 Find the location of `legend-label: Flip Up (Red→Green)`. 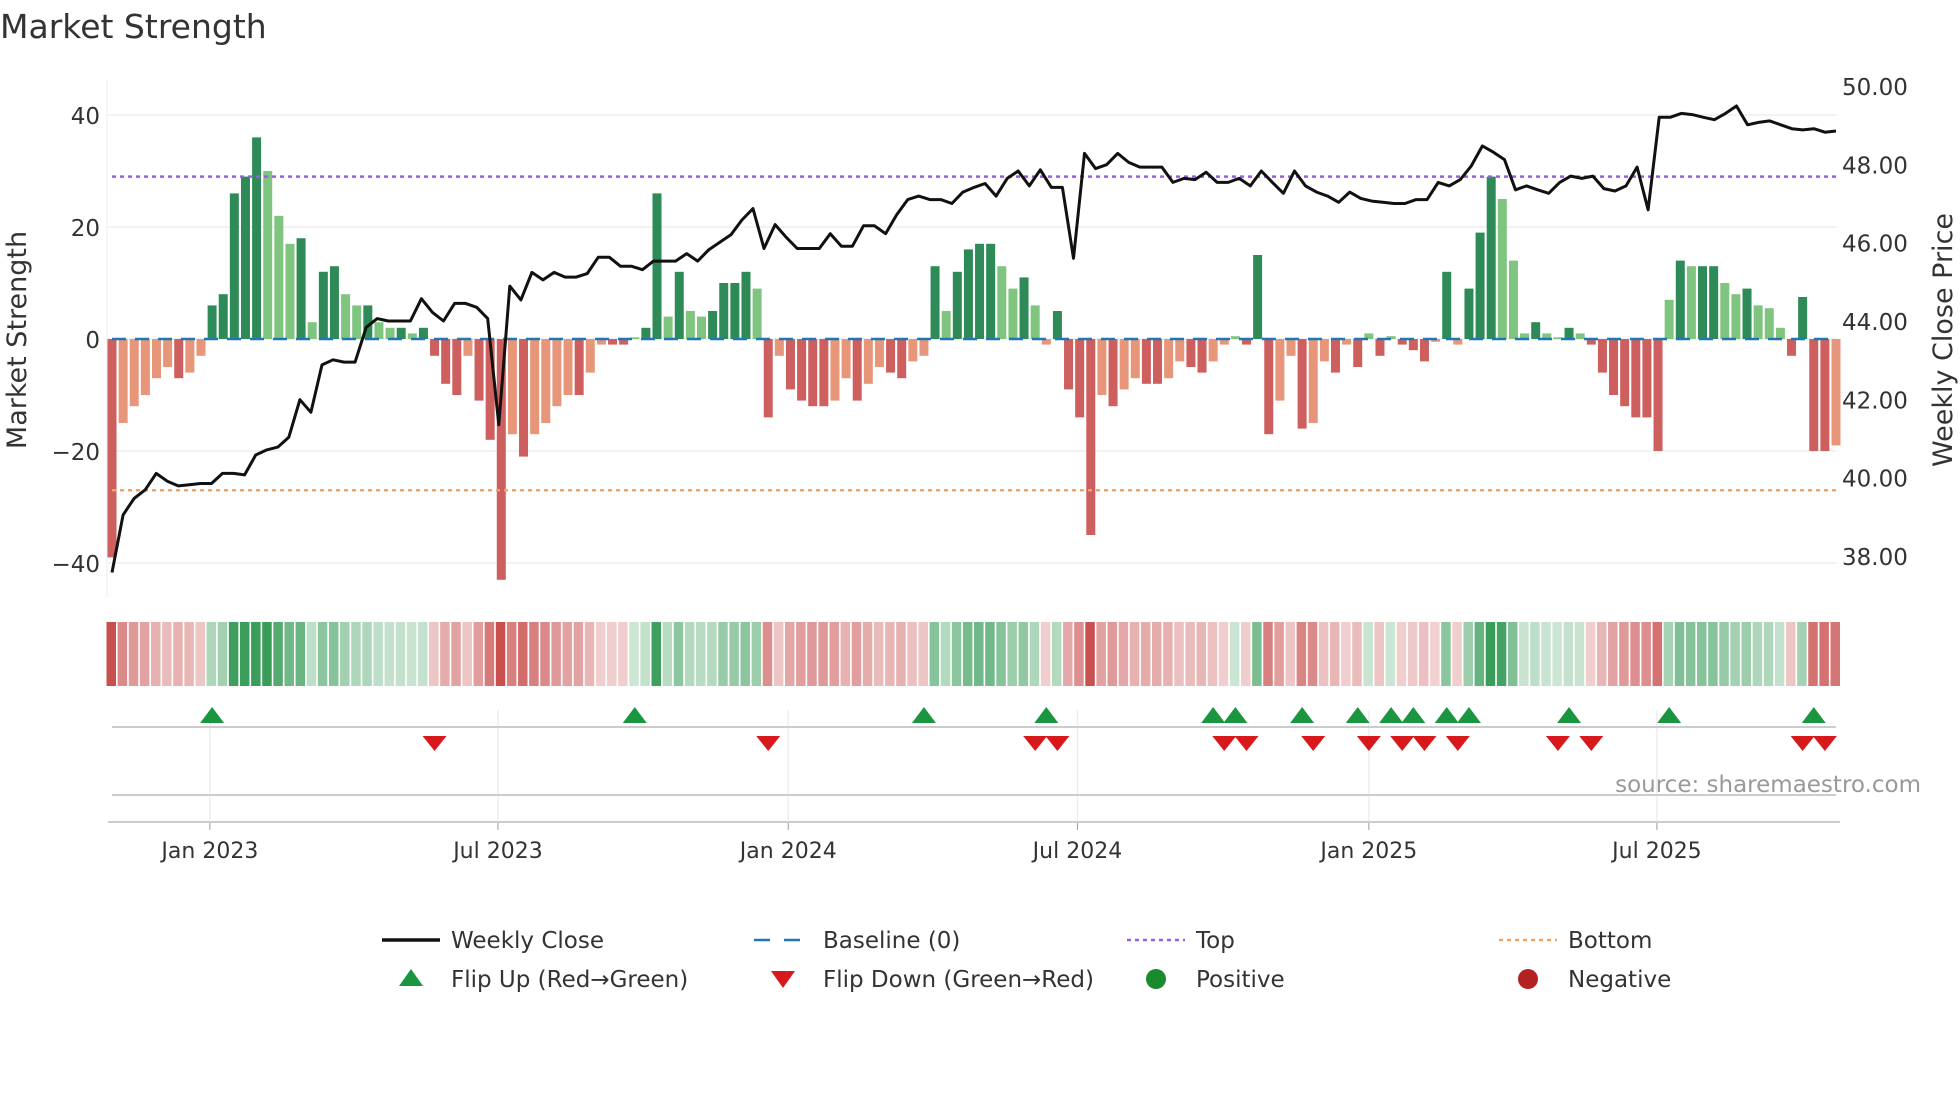

legend-label: Flip Up (Red→Green) is located at coordinates (569, 980).